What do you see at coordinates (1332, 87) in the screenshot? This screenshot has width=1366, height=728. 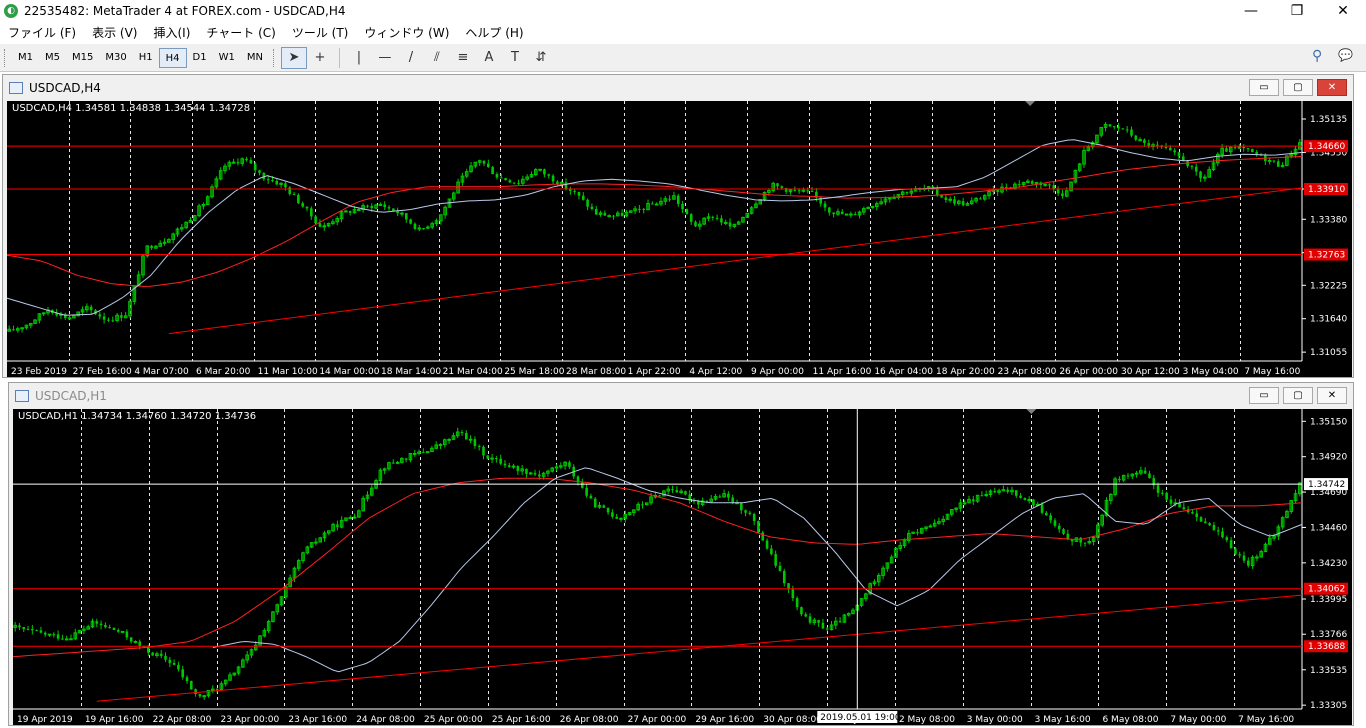 I see `chart-h4-close-button: ✕` at bounding box center [1332, 87].